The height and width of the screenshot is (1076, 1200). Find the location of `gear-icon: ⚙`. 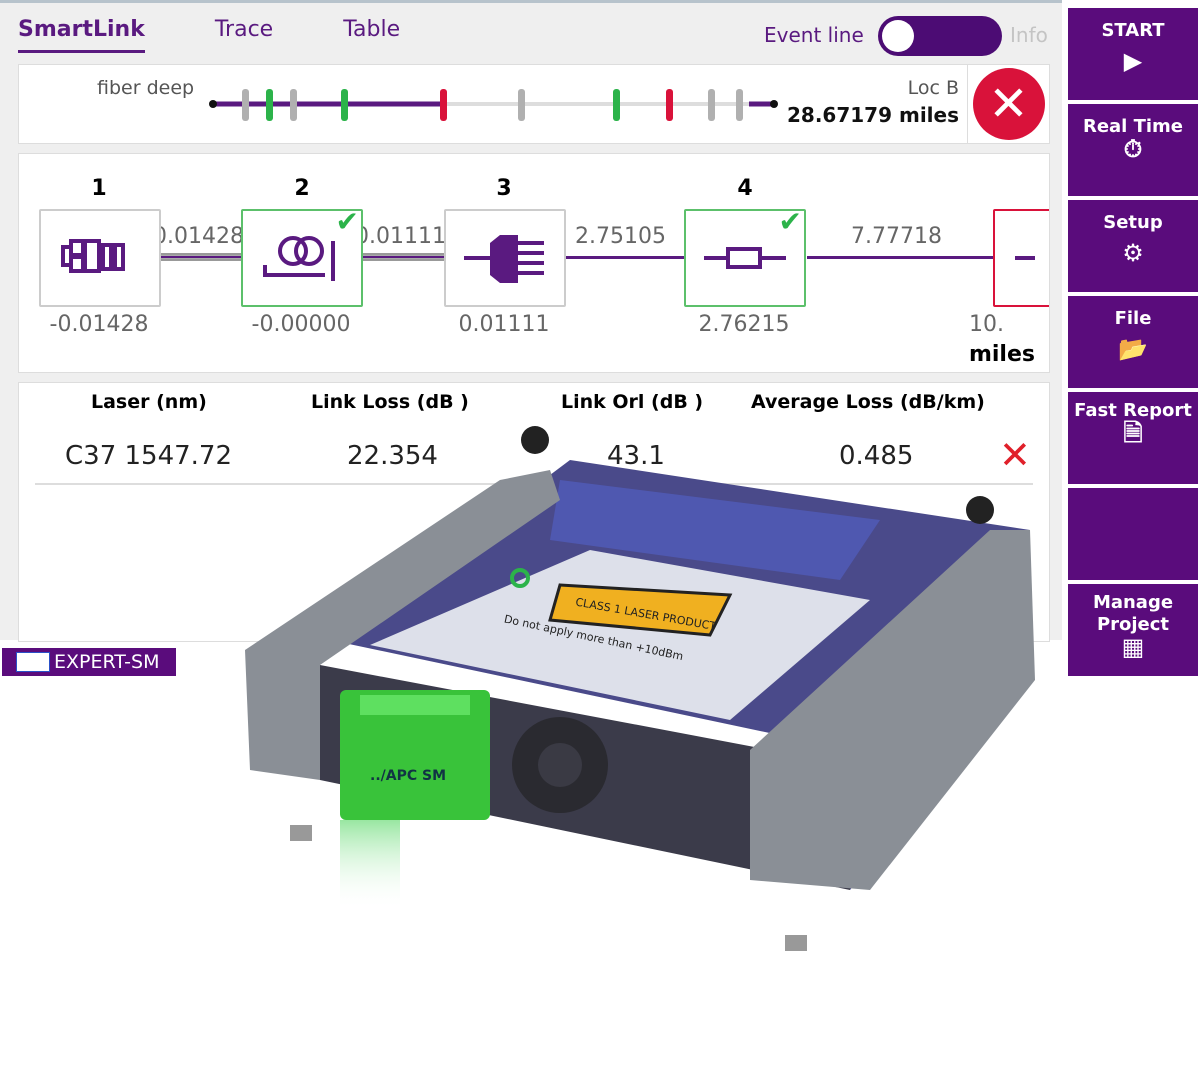

gear-icon: ⚙ is located at coordinates (1133, 253).